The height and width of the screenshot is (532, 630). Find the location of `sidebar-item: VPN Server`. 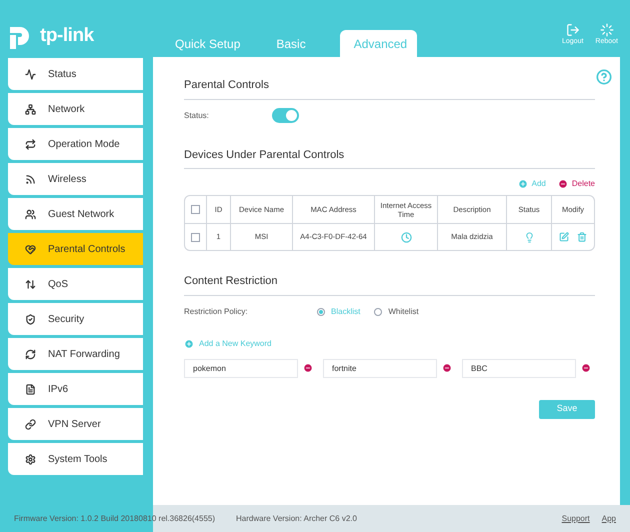

sidebar-item: VPN Server is located at coordinates (75, 424).